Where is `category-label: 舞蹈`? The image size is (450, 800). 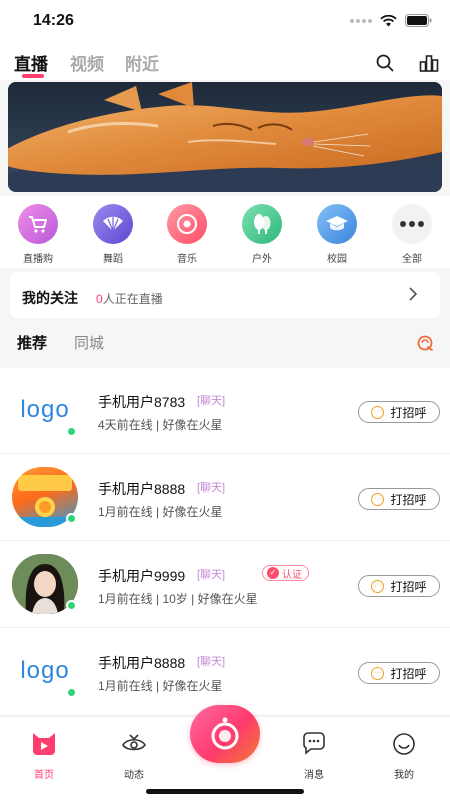 category-label: 舞蹈 is located at coordinates (113, 259).